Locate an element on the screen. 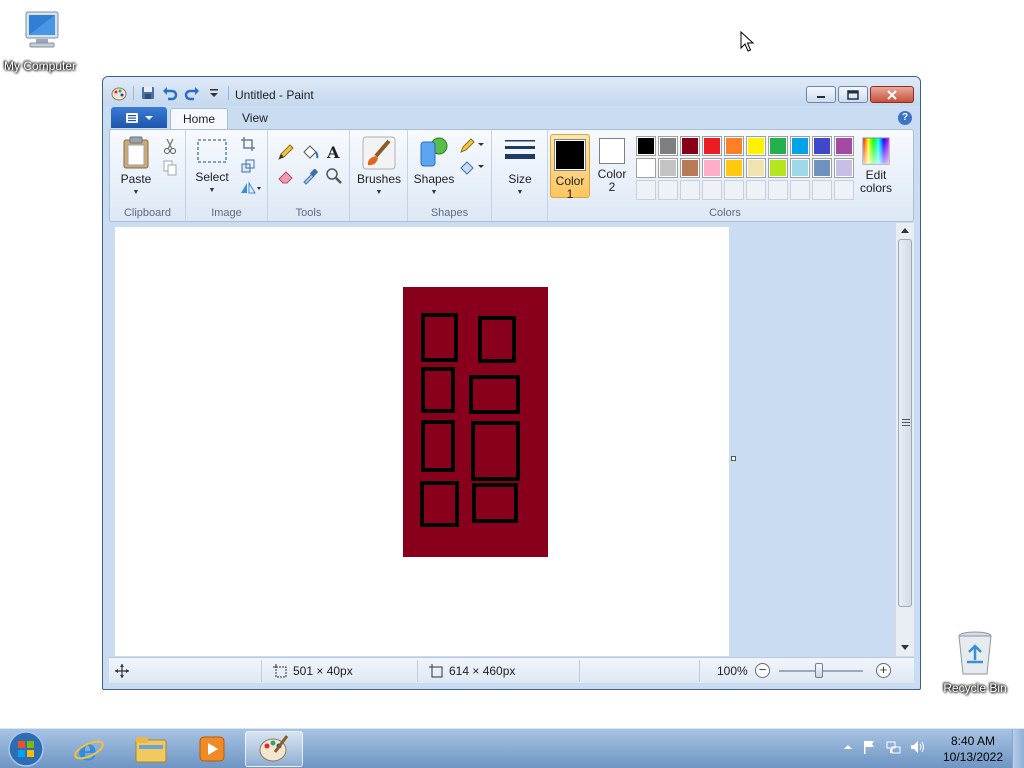 The height and width of the screenshot is (768, 1024). system-tray is located at coordinates (884, 747).